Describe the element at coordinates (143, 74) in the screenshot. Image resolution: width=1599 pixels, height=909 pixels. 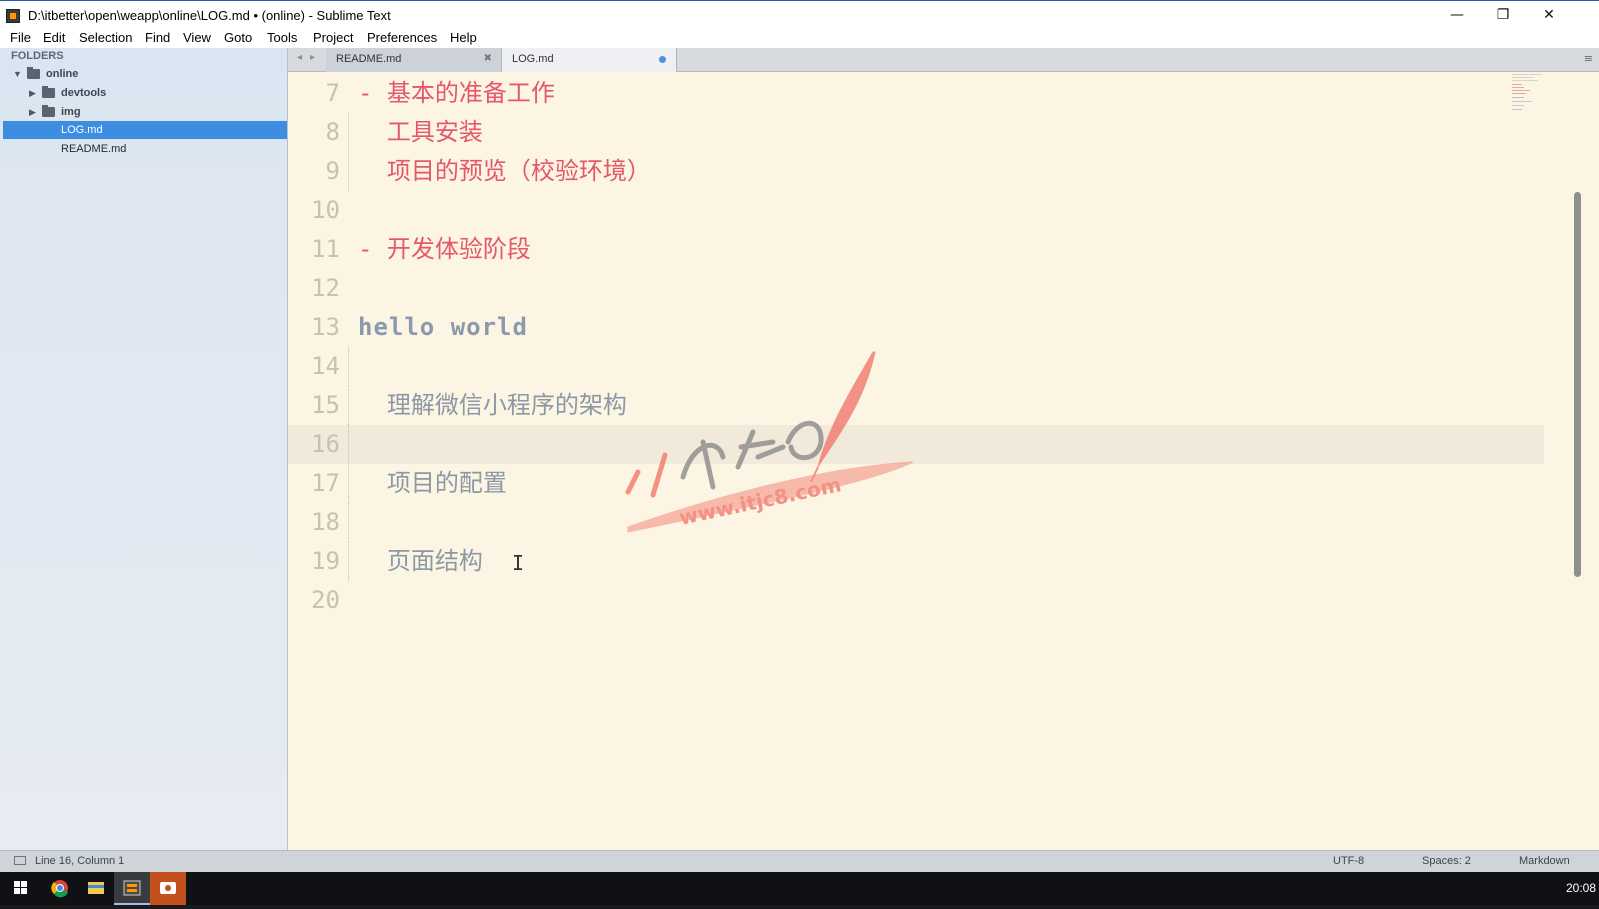
I see `sidebar-item-online: ▼ online` at that location.